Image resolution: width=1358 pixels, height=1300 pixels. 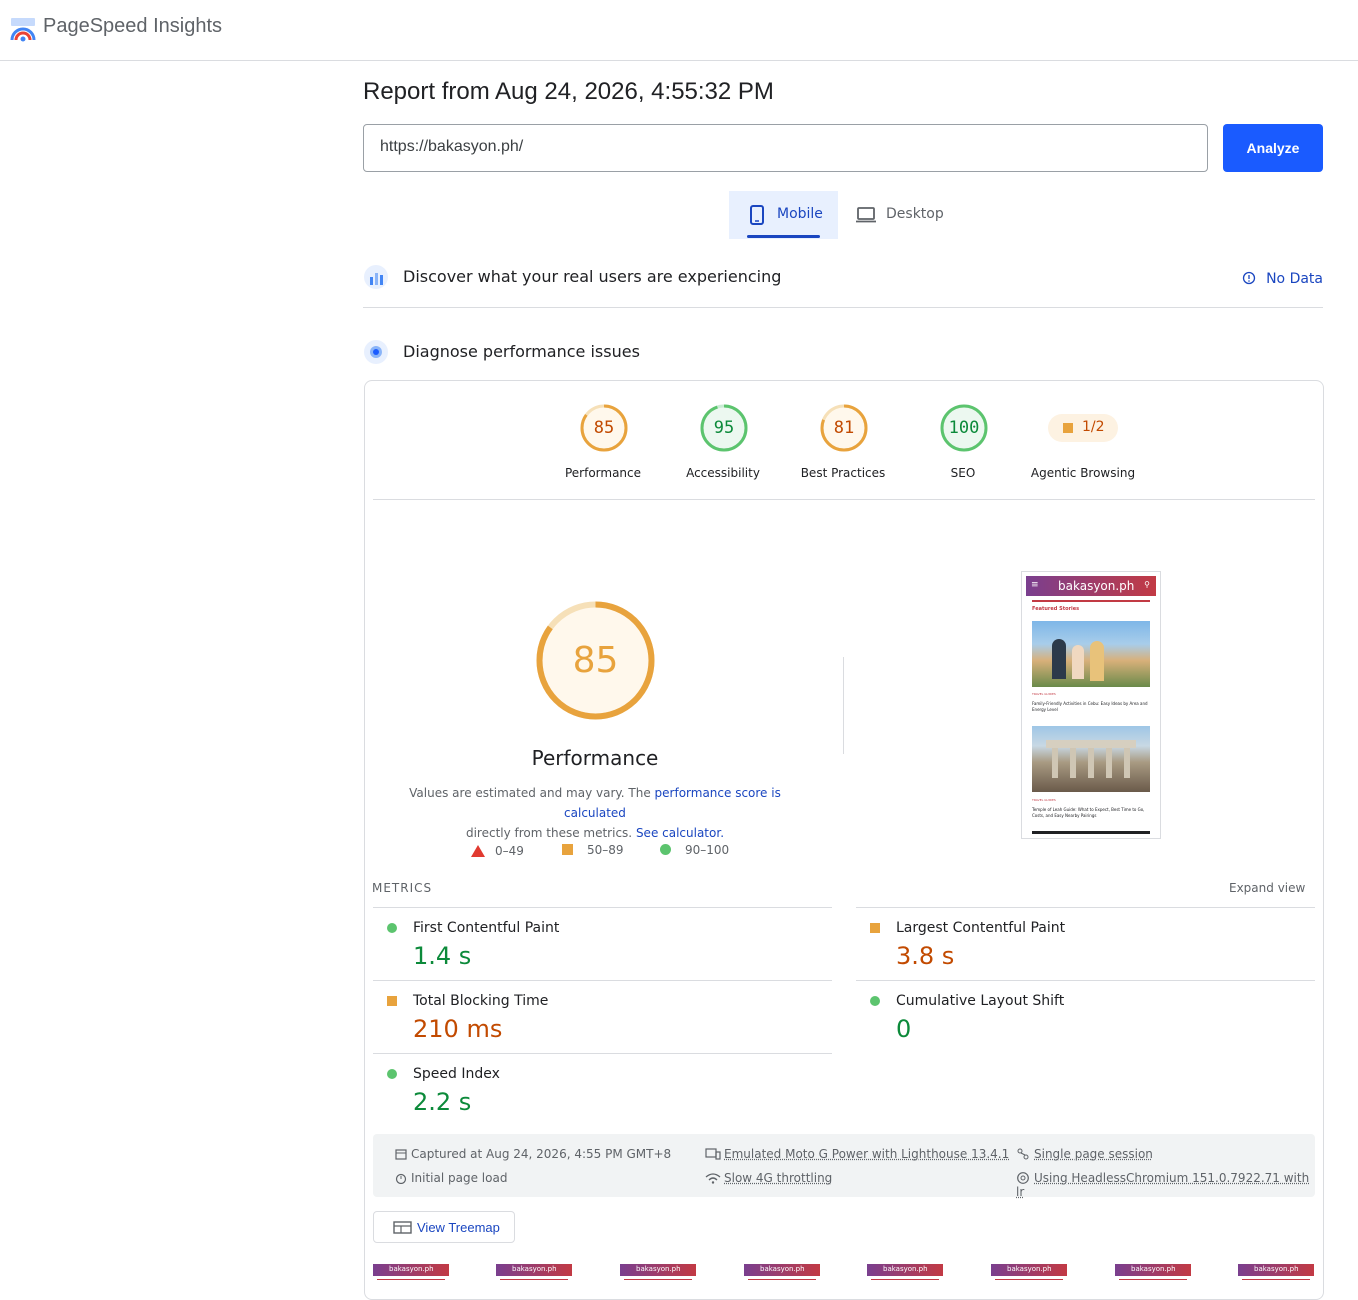 What do you see at coordinates (602, 1090) in the screenshot?
I see `metric-speed-index: Speed Index 2.2 s` at bounding box center [602, 1090].